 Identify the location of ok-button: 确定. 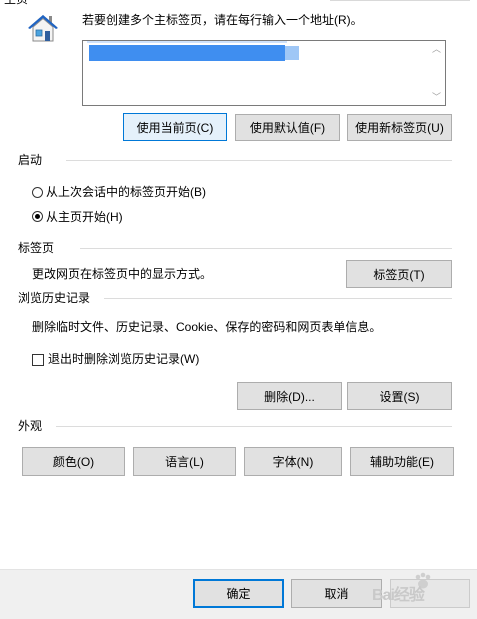
(238, 593).